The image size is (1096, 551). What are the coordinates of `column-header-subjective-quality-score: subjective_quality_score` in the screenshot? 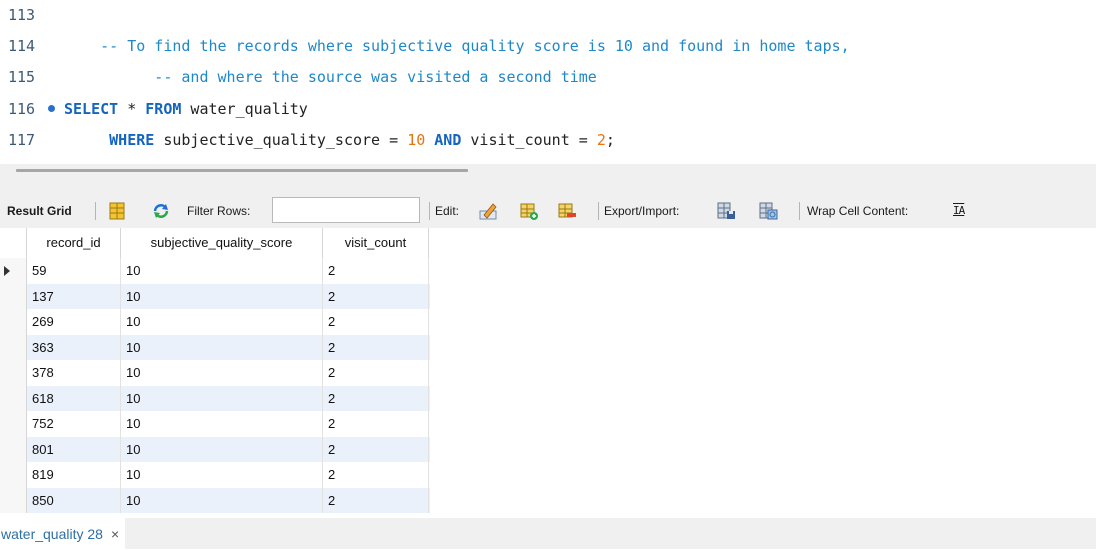 It's located at (222, 243).